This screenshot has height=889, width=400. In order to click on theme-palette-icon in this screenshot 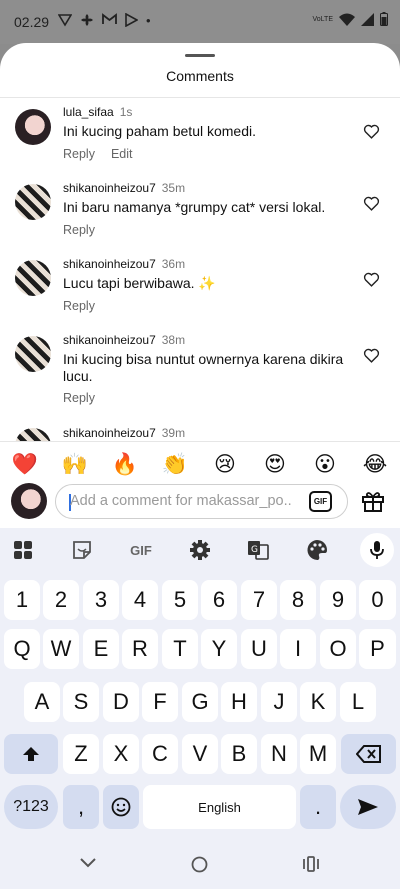, I will do `click(317, 550)`.